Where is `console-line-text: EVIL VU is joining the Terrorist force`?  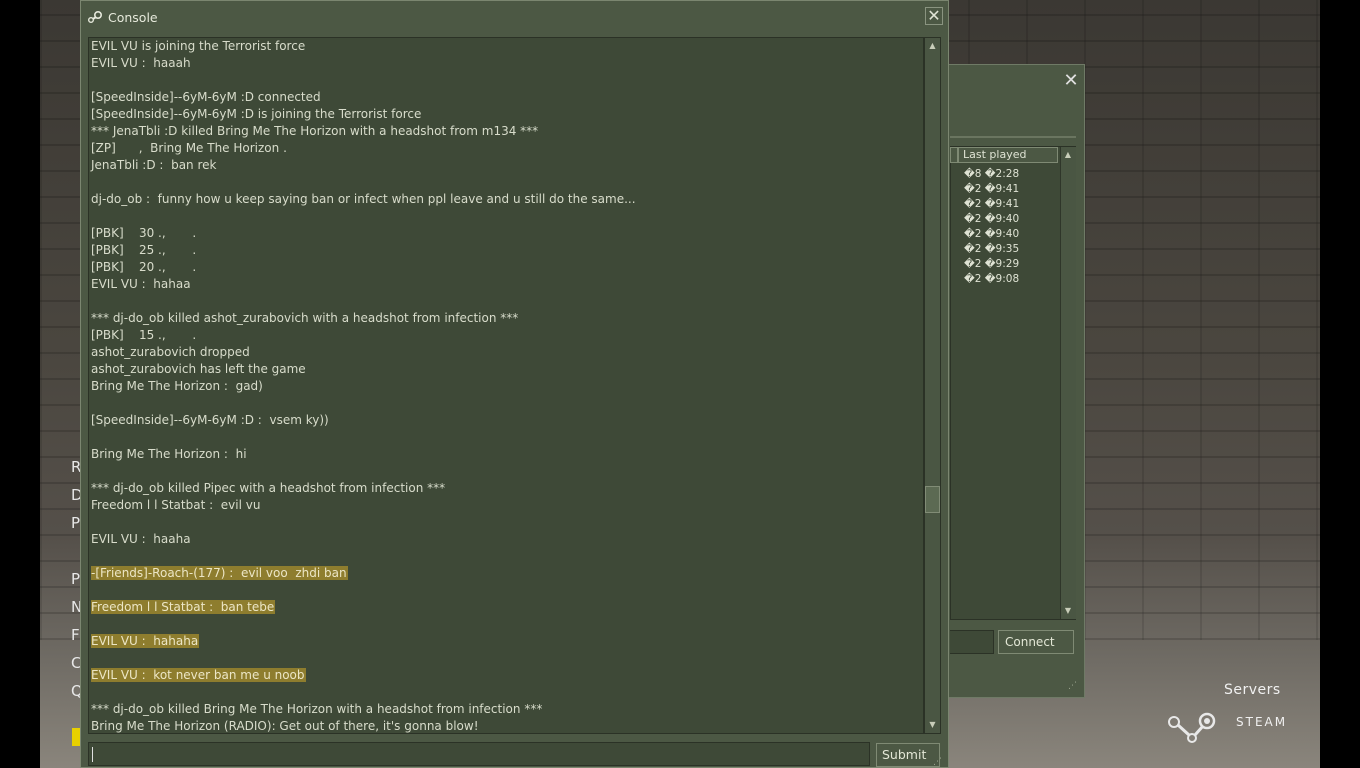 console-line-text: EVIL VU is joining the Terrorist force is located at coordinates (198, 46).